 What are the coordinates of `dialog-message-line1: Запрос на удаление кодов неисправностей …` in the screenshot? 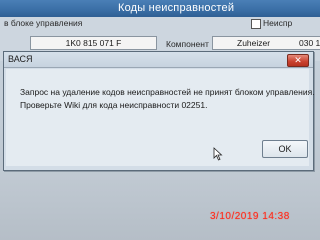 It's located at (167, 92).